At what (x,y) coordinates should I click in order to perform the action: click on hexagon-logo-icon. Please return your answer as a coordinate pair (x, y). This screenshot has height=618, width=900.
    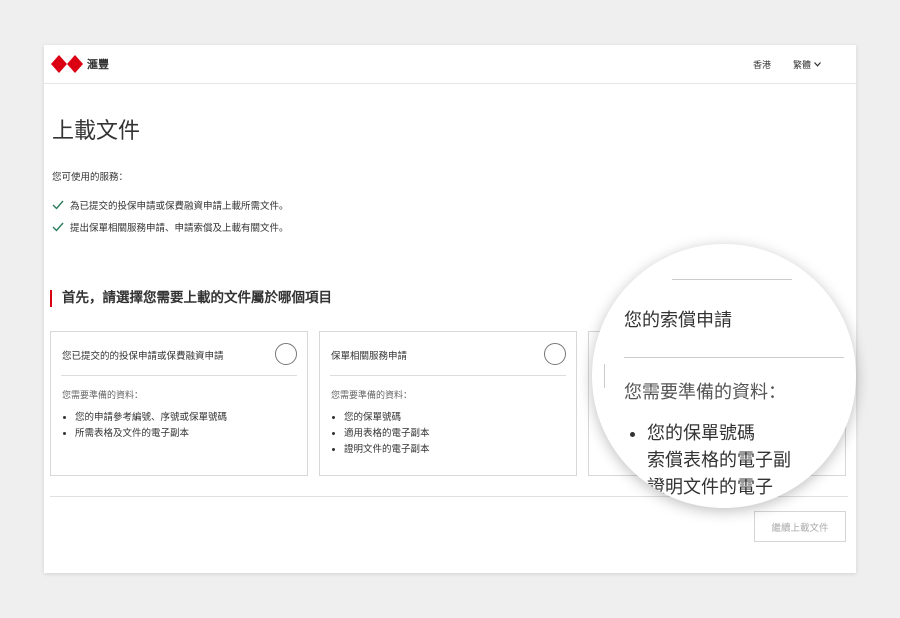
    Looking at the image, I should click on (67, 64).